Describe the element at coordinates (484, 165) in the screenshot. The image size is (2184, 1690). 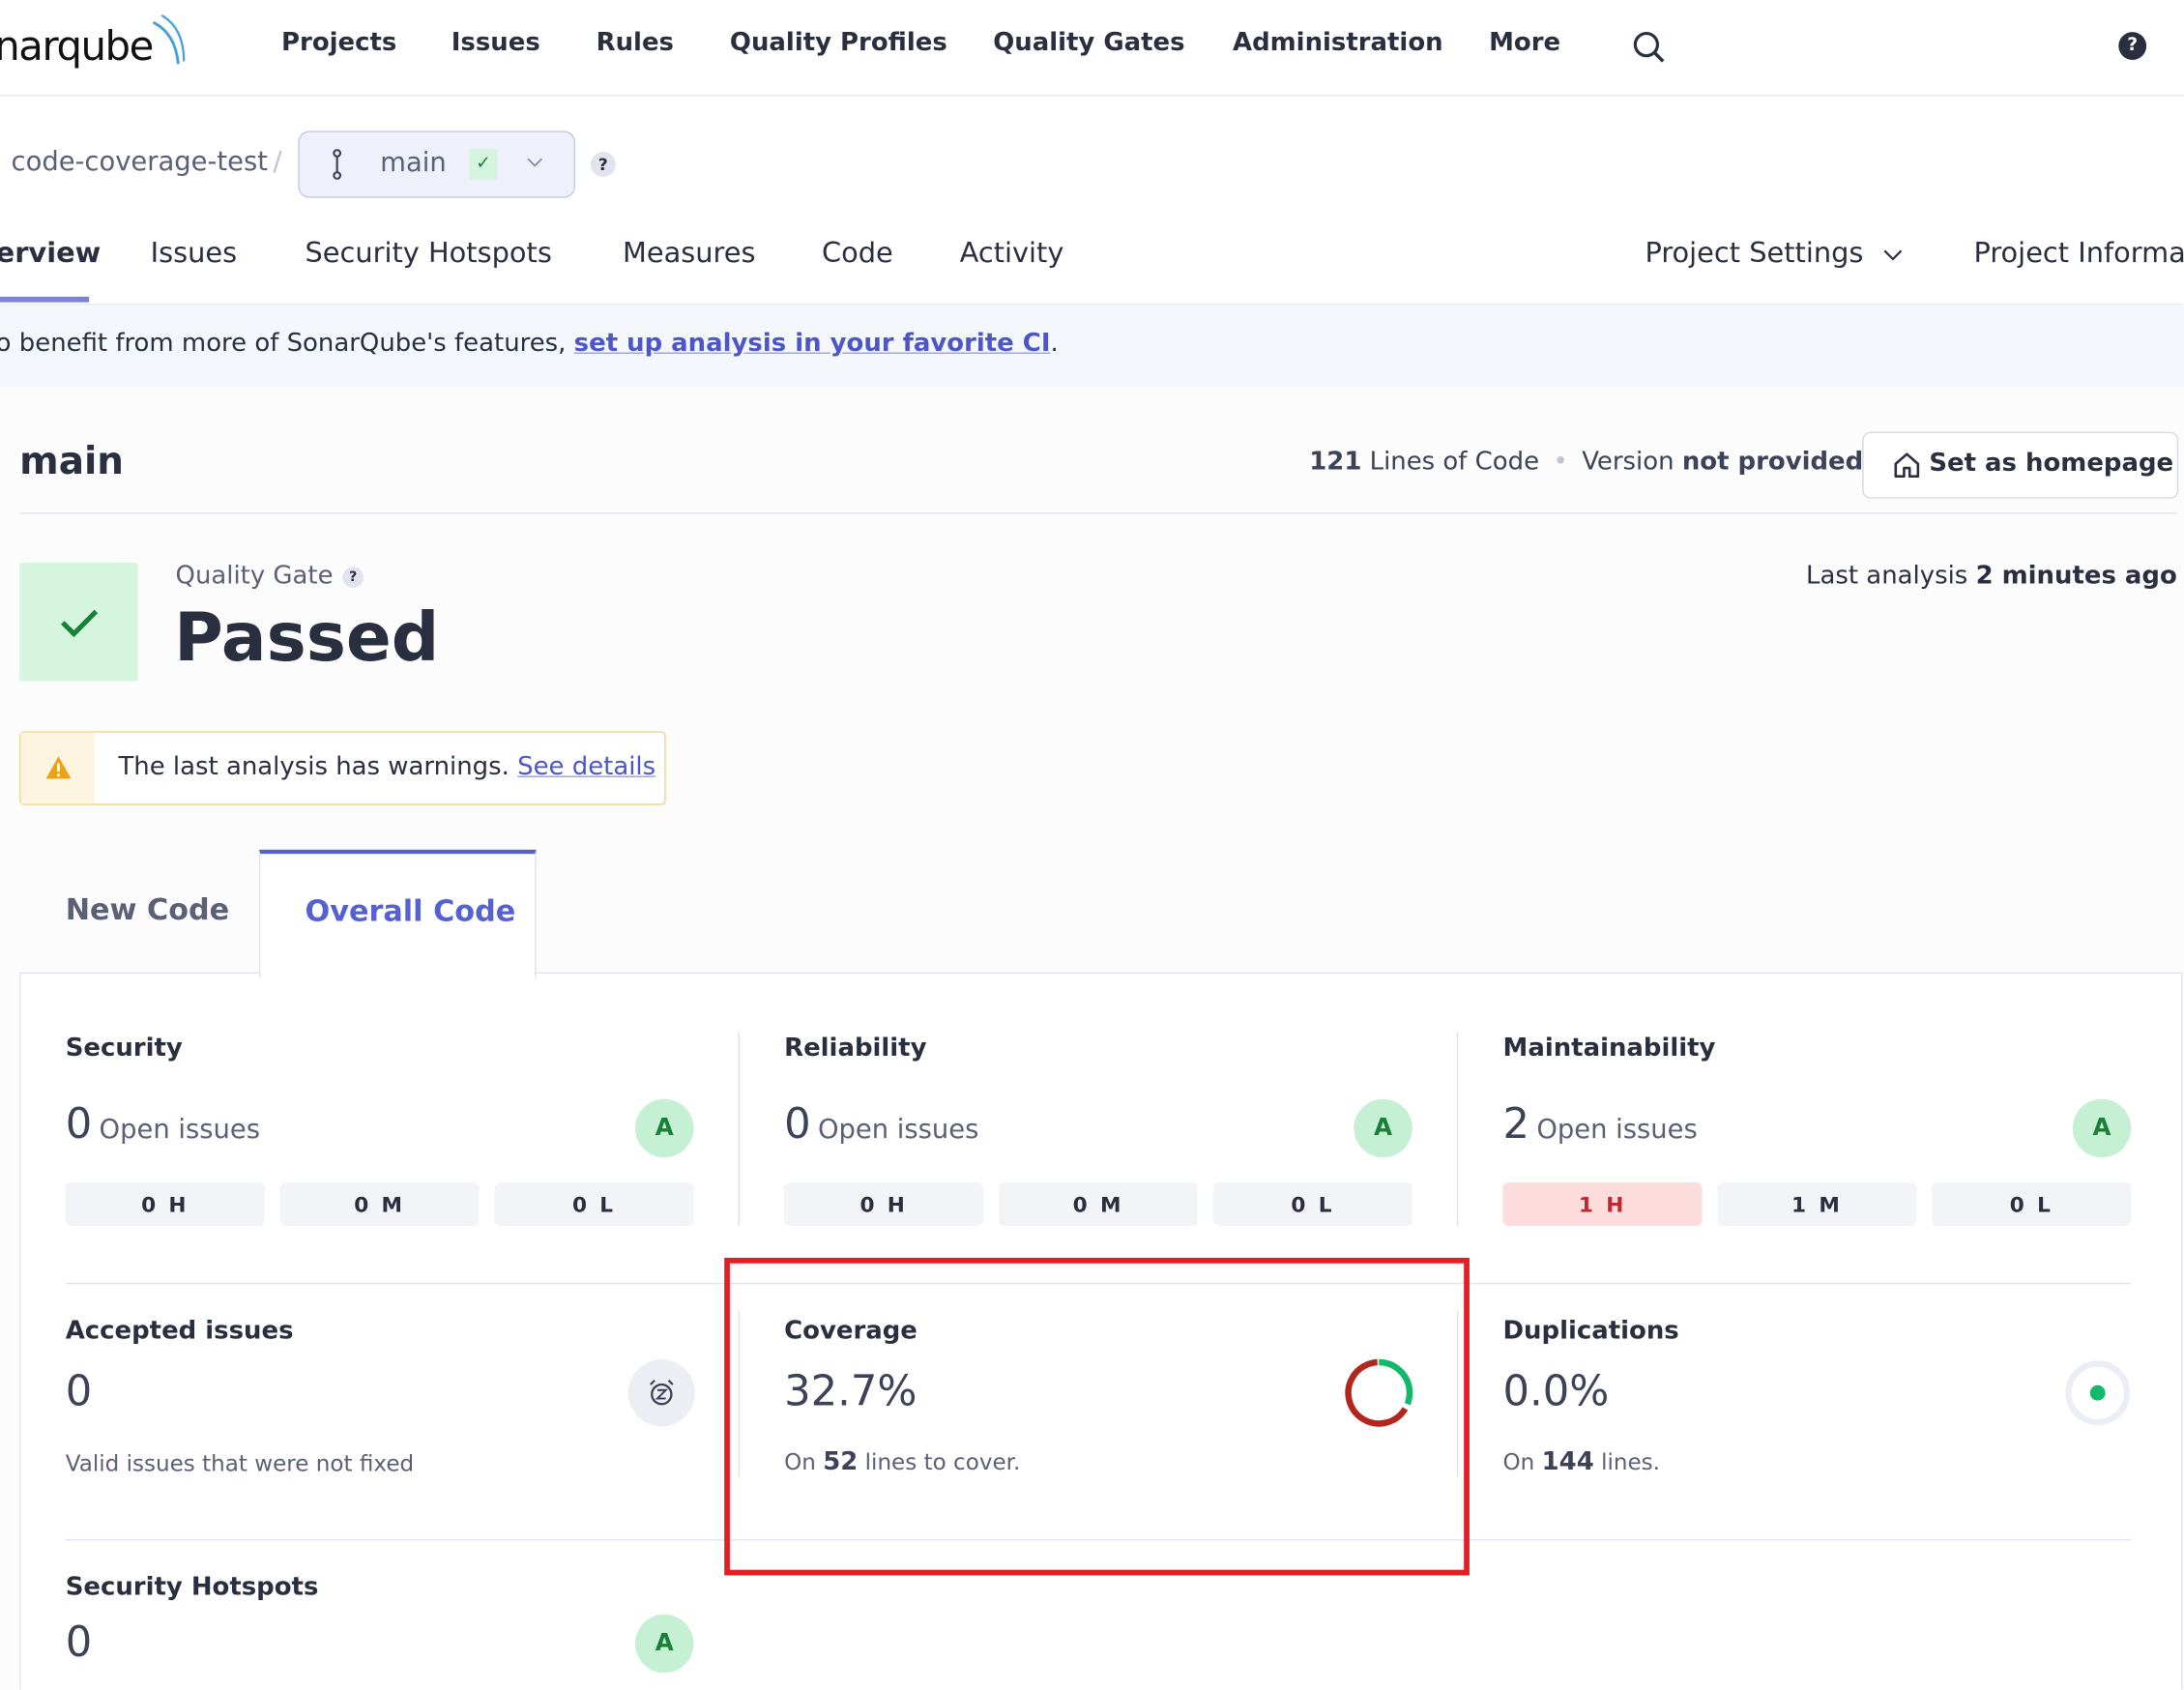
I see `branch-status-check-icon: ✓` at that location.